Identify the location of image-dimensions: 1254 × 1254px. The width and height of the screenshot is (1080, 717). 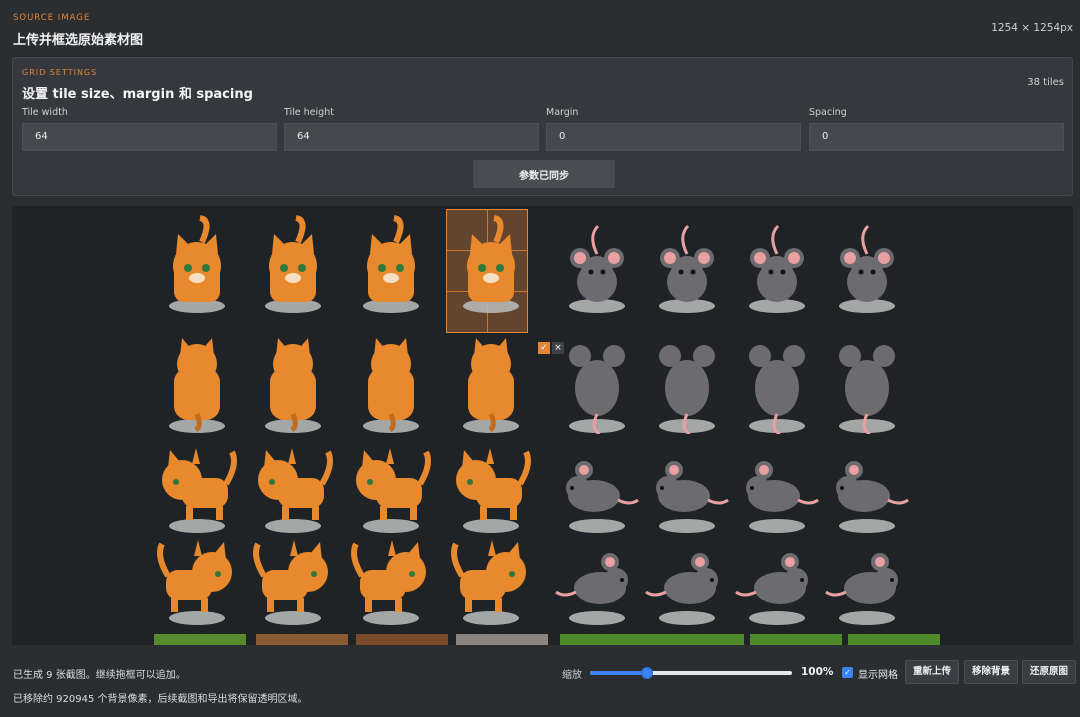
(1032, 28).